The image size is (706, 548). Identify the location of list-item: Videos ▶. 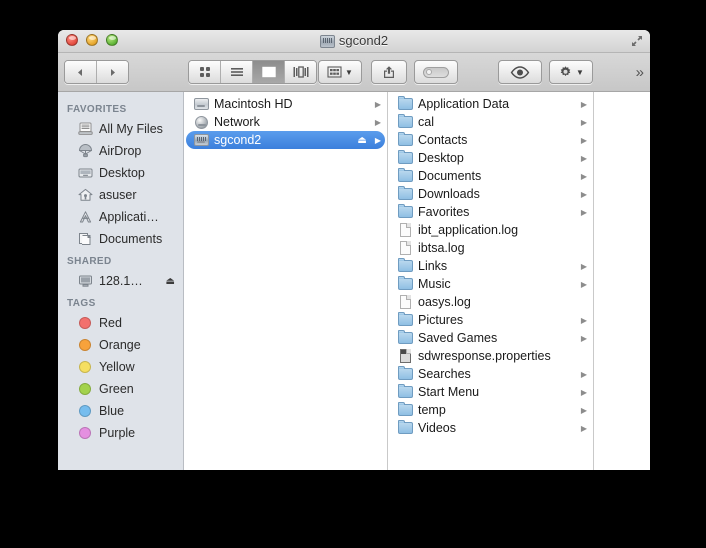
(490, 428).